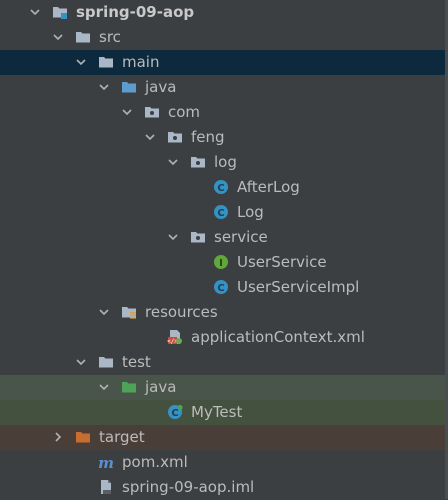 Image resolution: width=448 pixels, height=500 pixels. Describe the element at coordinates (135, 12) in the screenshot. I see `tree-node-label: spring-09-aop` at that location.